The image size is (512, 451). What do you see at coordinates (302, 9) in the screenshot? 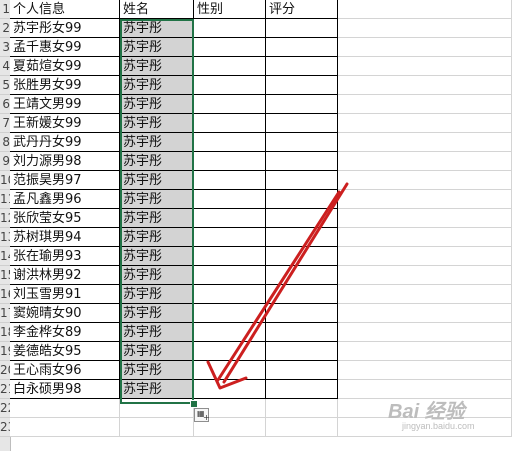
I see `header-cell: 评分` at bounding box center [302, 9].